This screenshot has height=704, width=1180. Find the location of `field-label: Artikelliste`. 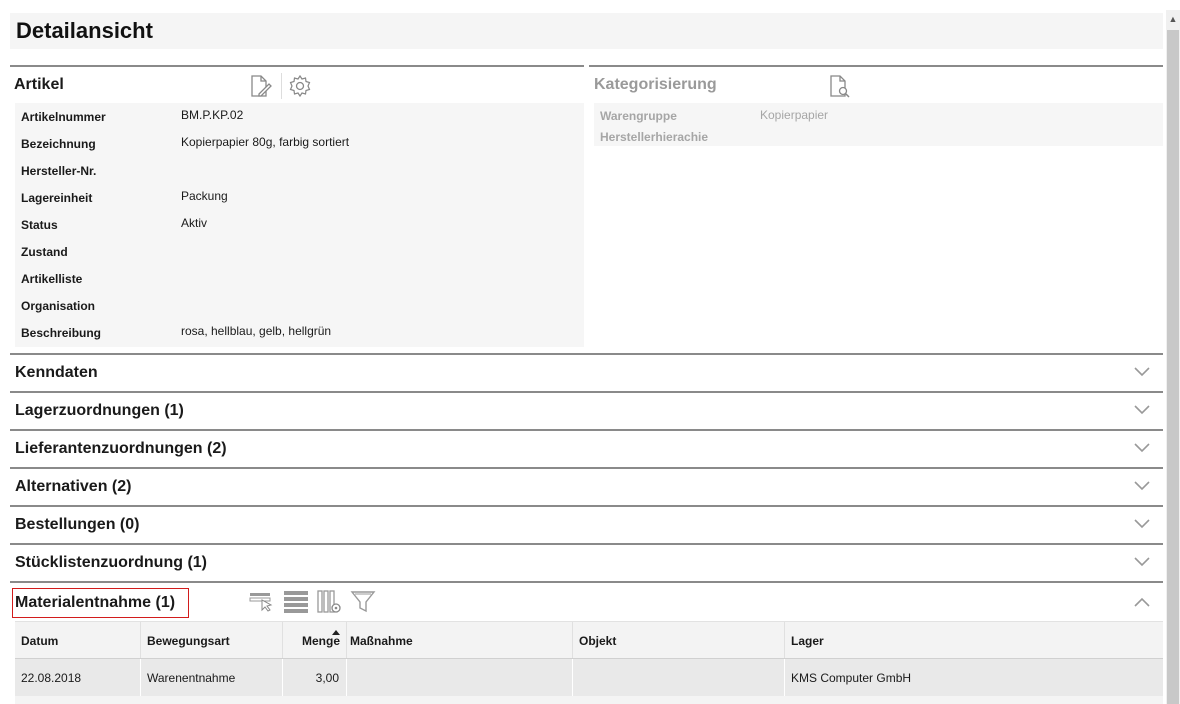

field-label: Artikelliste is located at coordinates (52, 279).